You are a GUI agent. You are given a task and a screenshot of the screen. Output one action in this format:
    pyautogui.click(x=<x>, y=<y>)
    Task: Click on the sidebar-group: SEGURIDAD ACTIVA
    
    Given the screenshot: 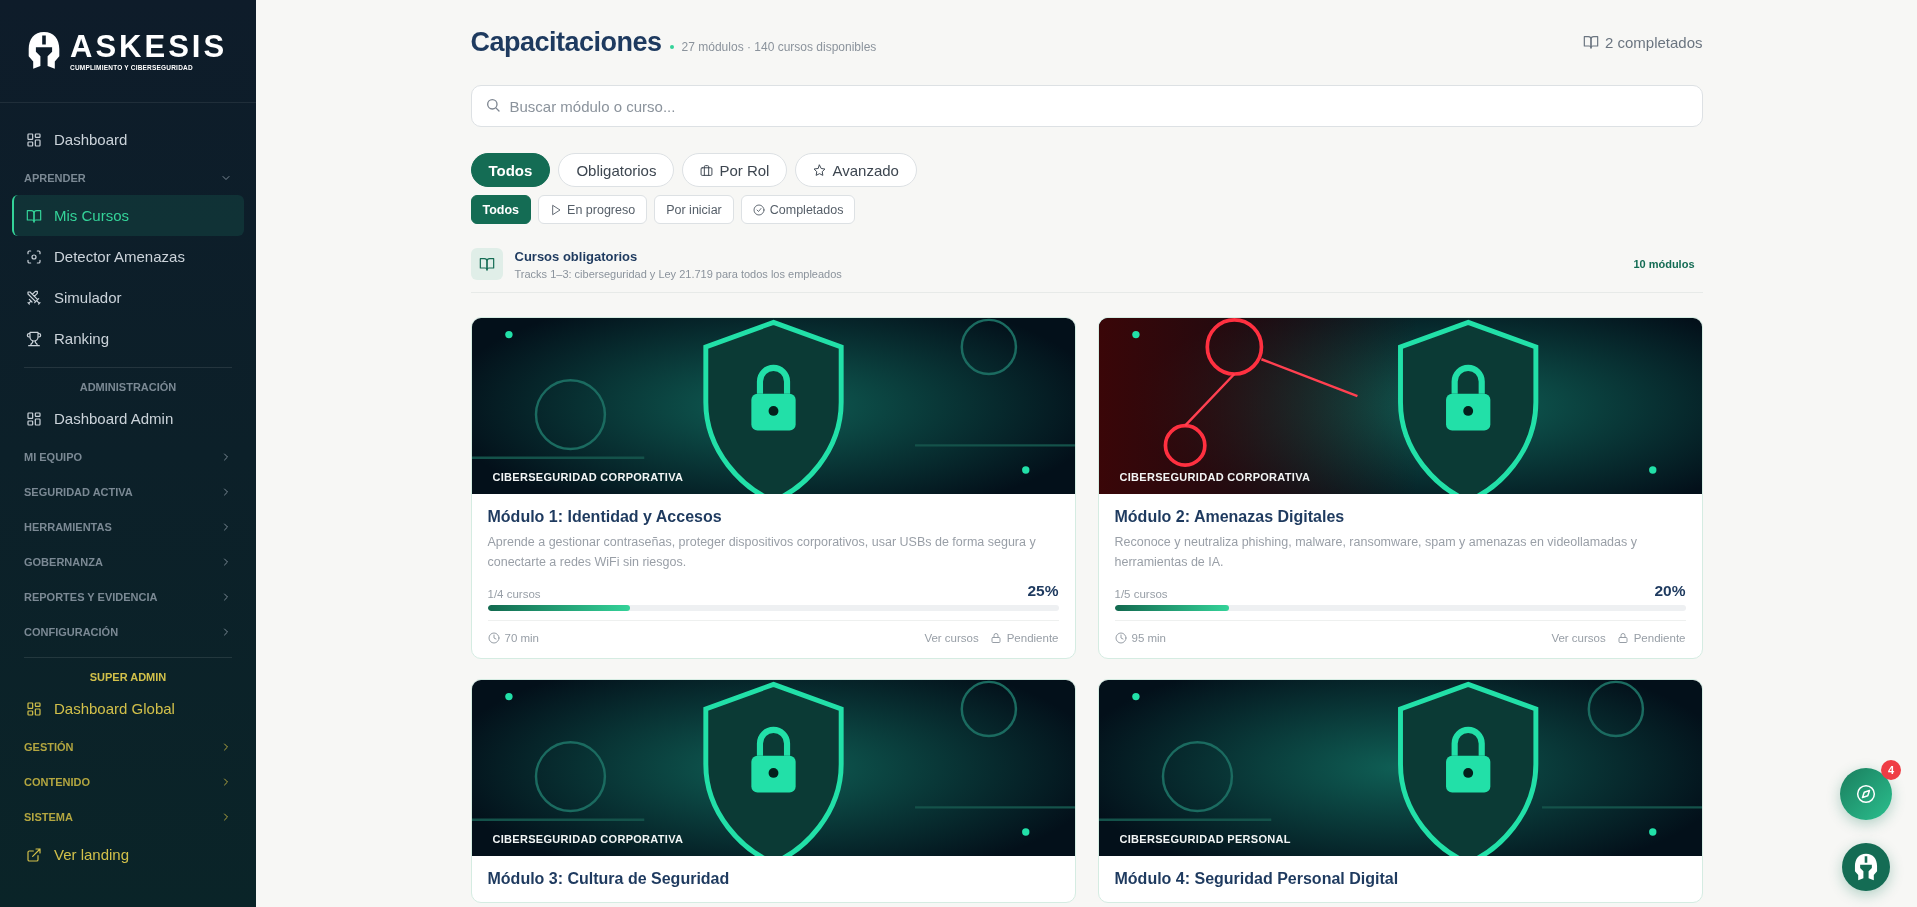 What is the action you would take?
    pyautogui.click(x=128, y=491)
    